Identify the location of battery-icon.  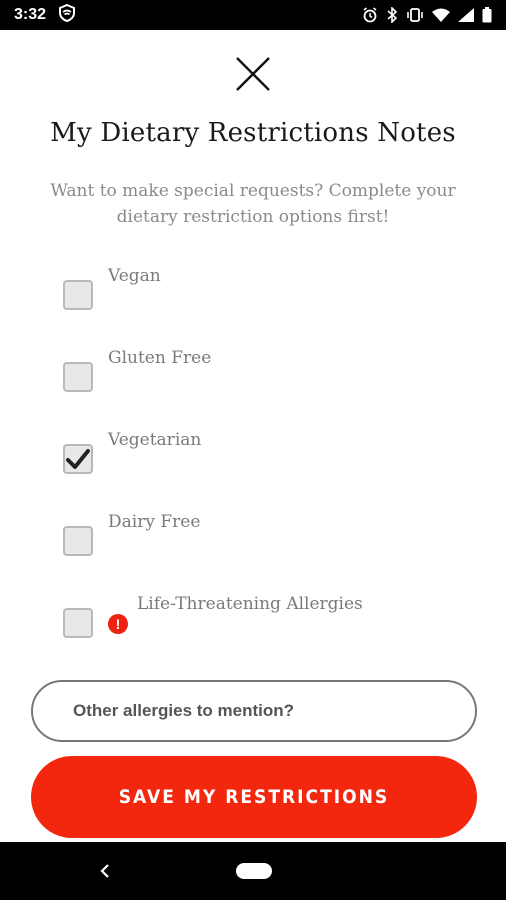
(487, 15).